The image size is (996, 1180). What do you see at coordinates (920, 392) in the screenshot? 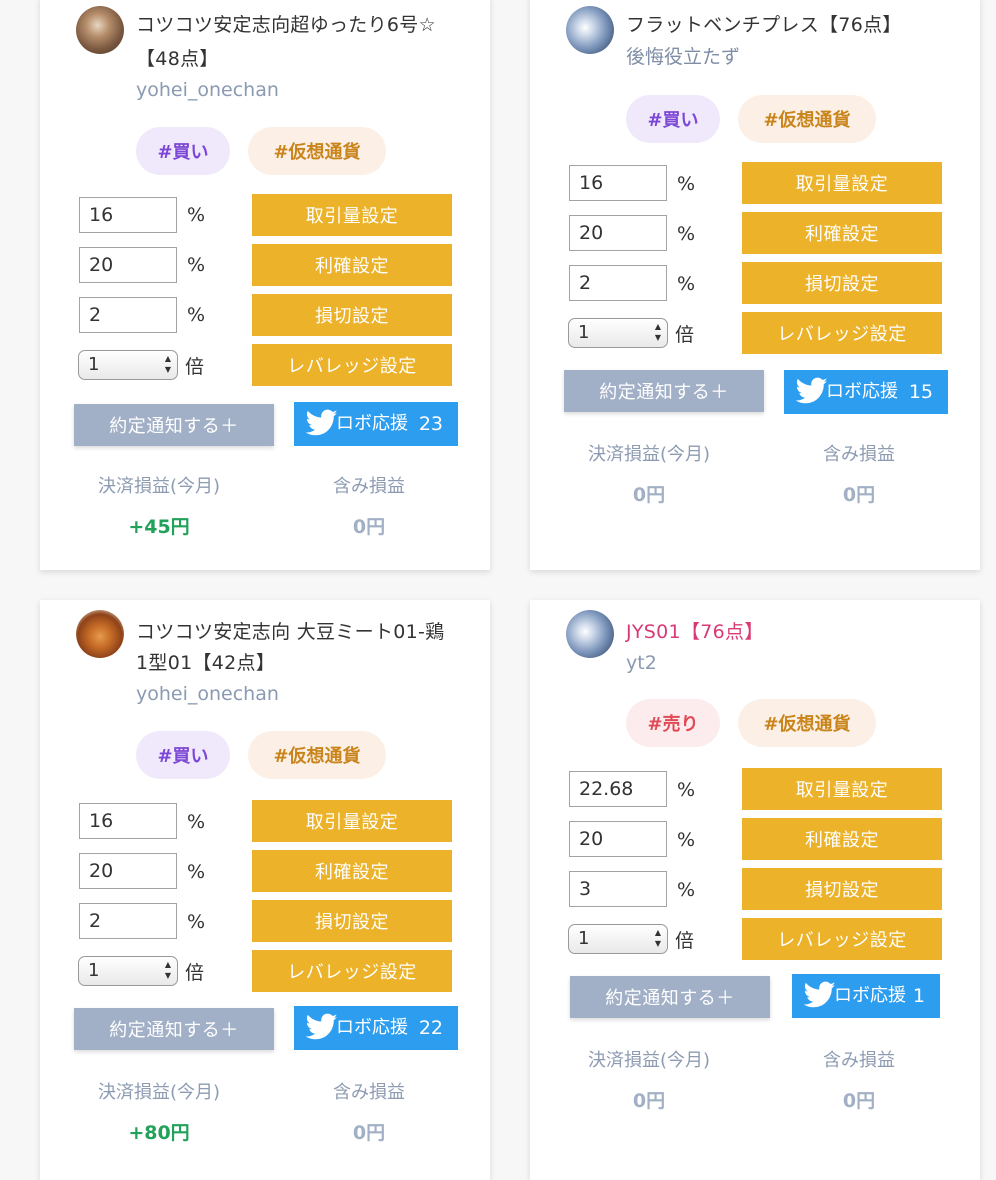
I see `support-count: 15` at bounding box center [920, 392].